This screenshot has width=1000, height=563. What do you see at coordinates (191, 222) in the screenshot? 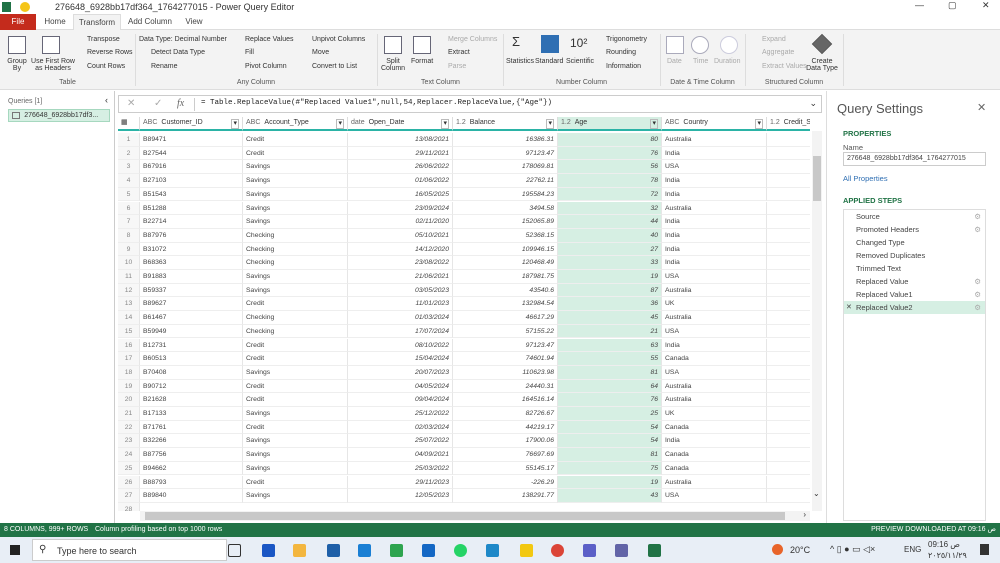
I see `table-cell-customer-id: B22714` at bounding box center [191, 222].